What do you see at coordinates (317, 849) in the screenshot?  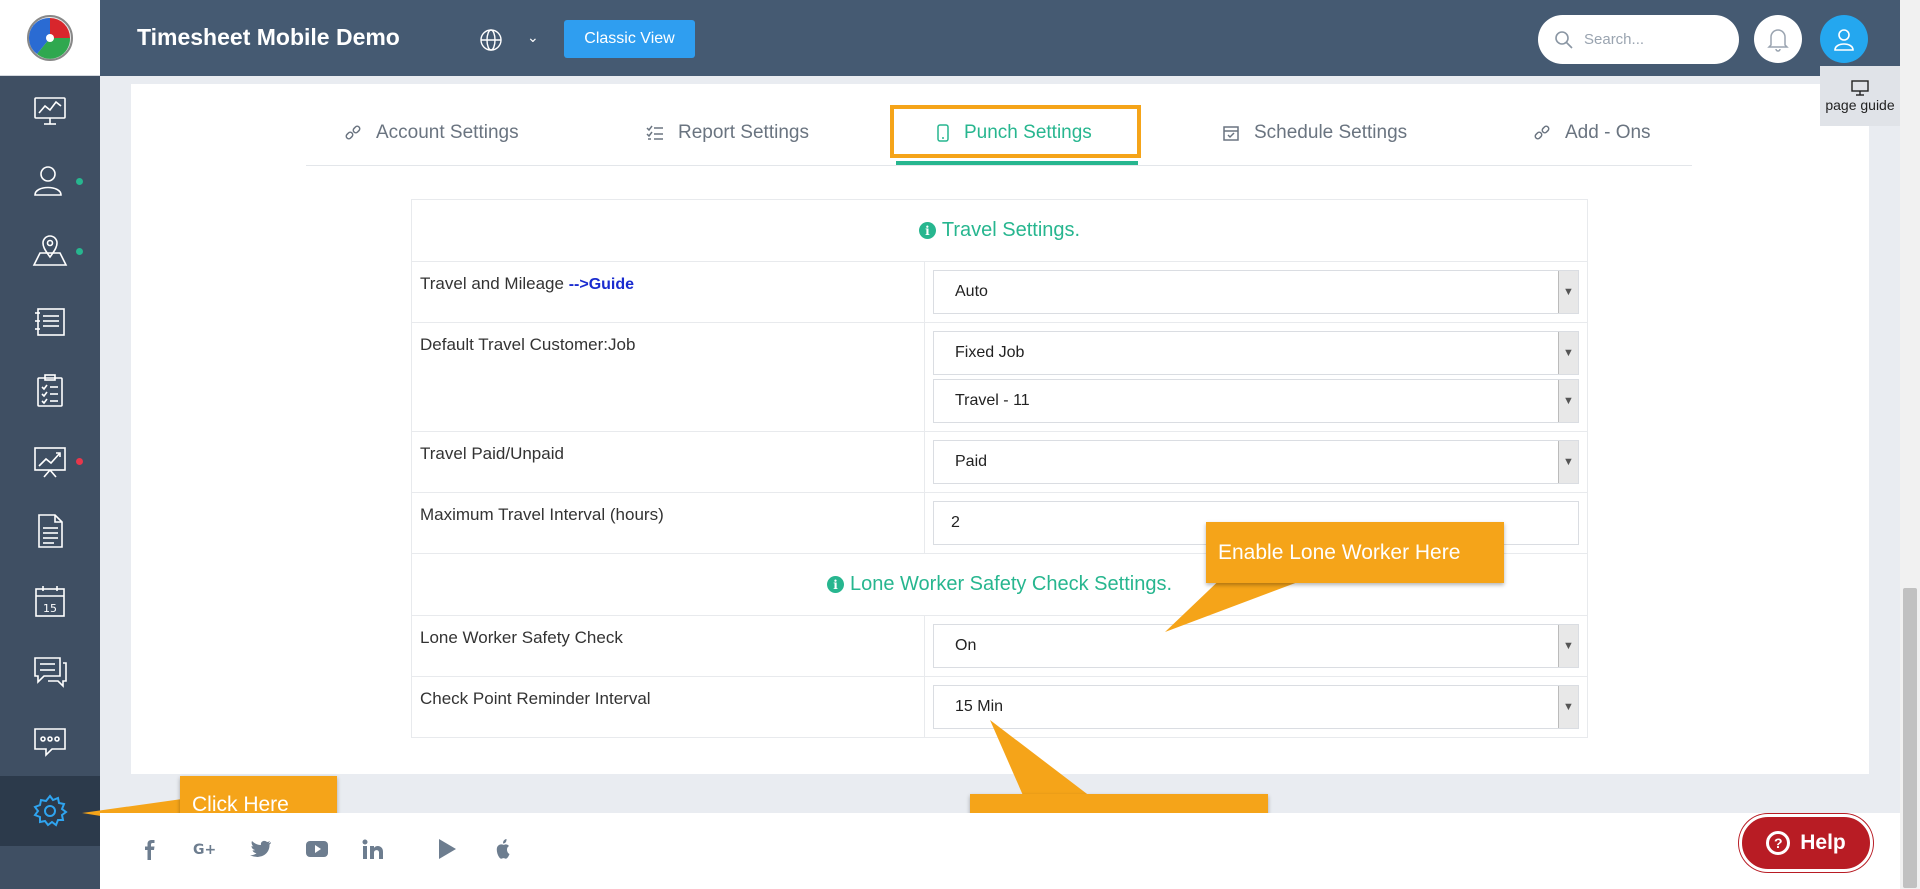 I see `youtube-icon` at bounding box center [317, 849].